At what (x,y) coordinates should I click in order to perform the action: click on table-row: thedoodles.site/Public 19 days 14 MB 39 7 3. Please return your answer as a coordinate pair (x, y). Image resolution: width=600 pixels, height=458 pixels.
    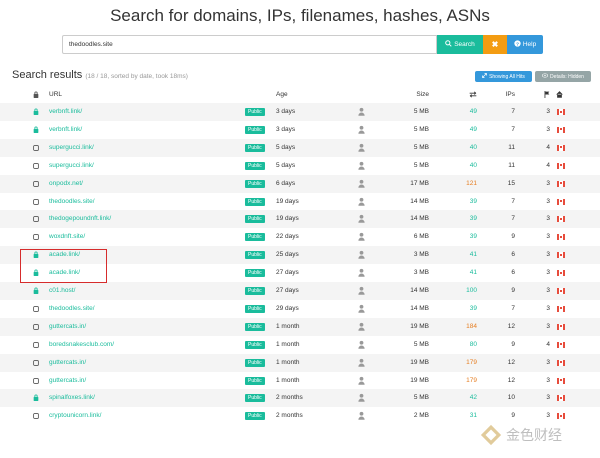
    Looking at the image, I should click on (300, 202).